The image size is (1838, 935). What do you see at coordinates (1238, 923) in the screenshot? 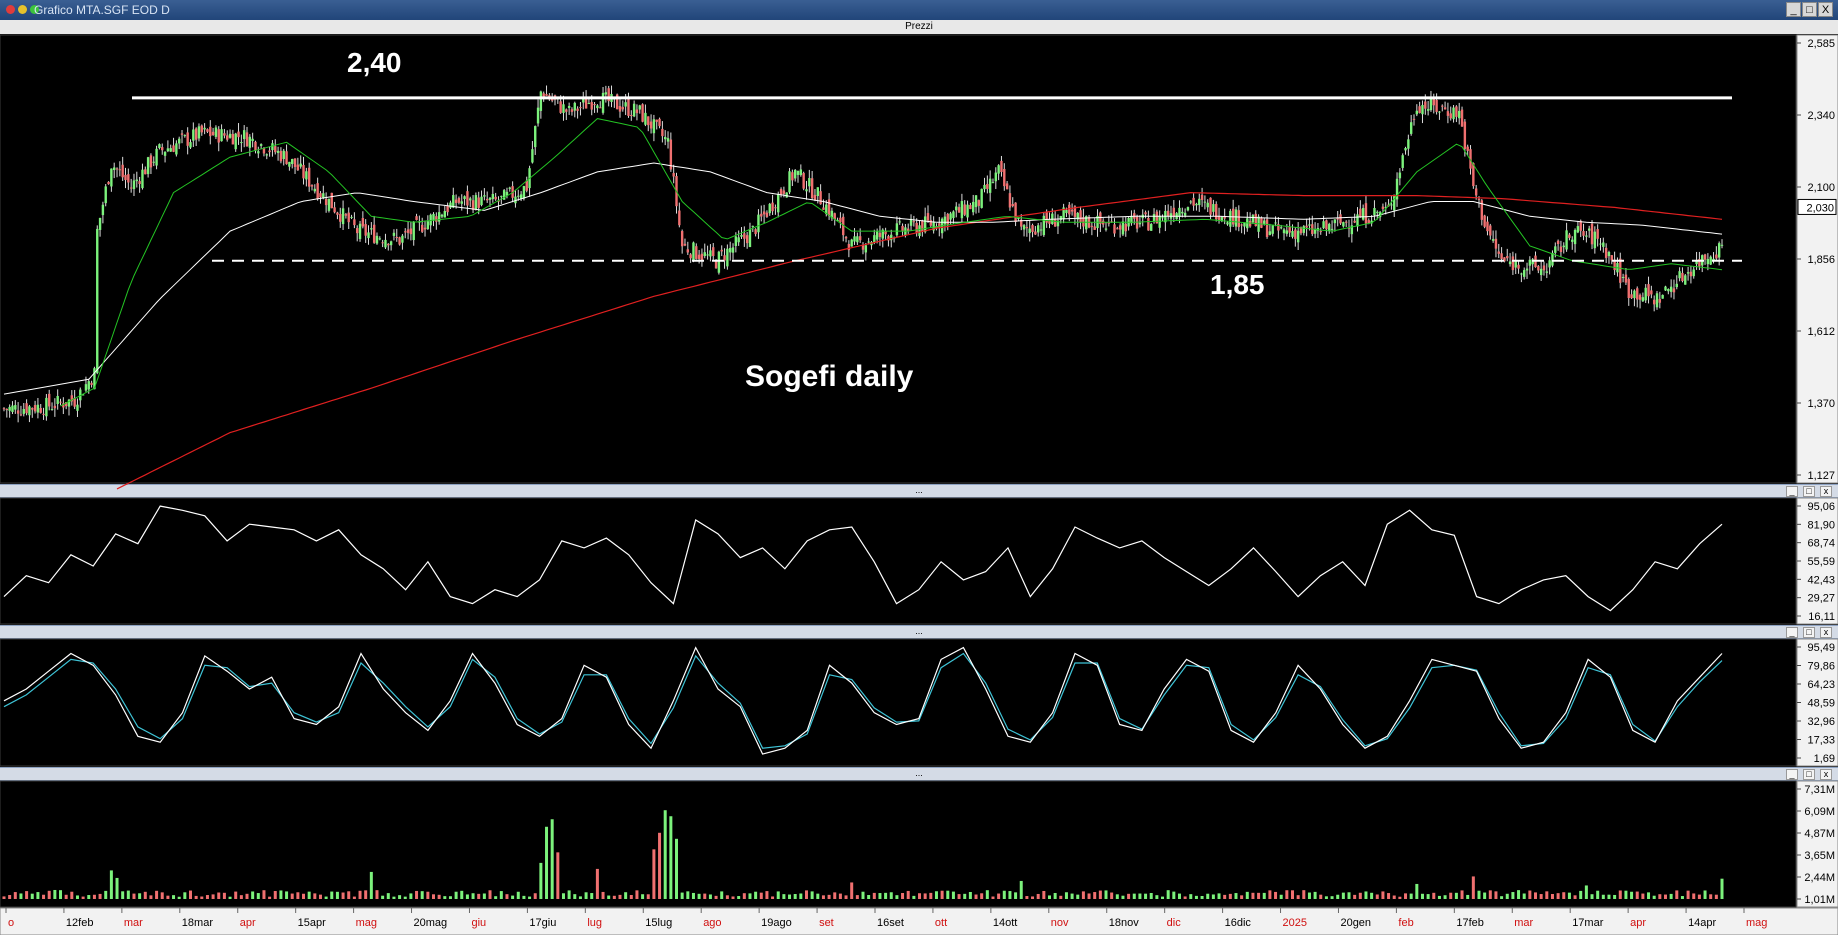
I see `x-tick-label: 16dic` at bounding box center [1238, 923].